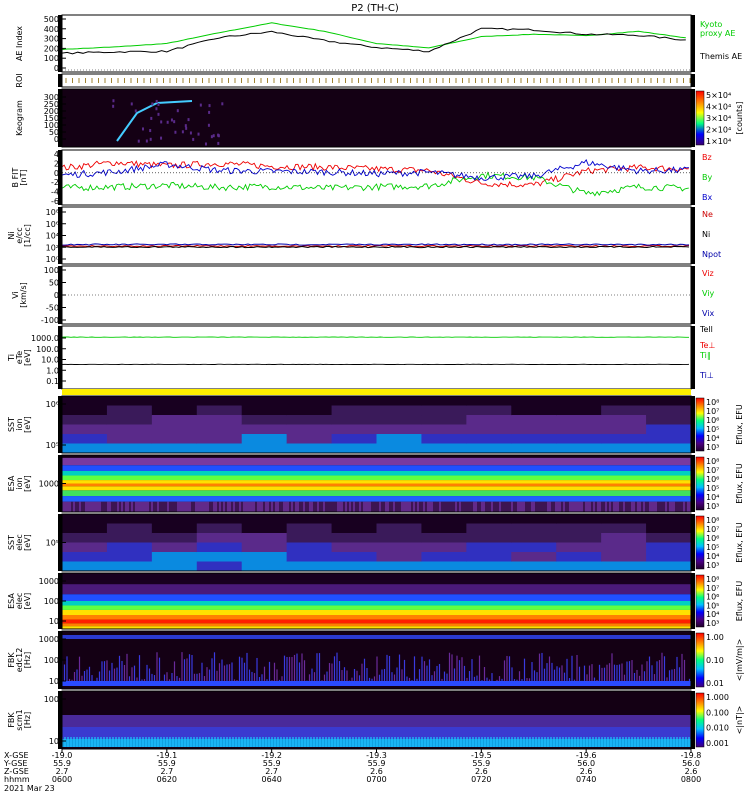 The width and height of the screenshot is (750, 800). I want to click on spectrogram-keogram, so click(376, 118).